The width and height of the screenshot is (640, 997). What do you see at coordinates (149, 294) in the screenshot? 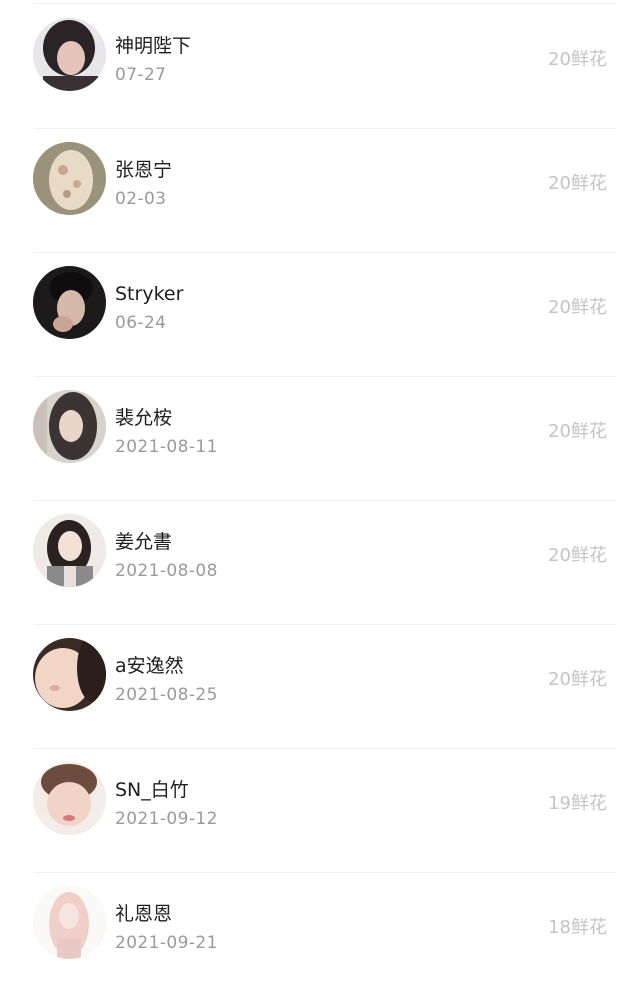
I see `user-name: Stryker` at bounding box center [149, 294].